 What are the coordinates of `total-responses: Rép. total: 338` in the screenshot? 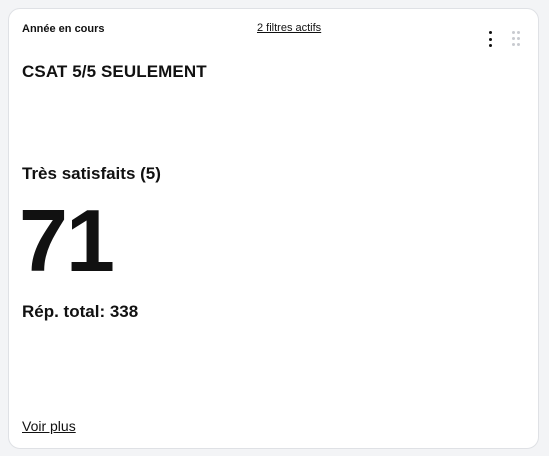 It's located at (80, 311).